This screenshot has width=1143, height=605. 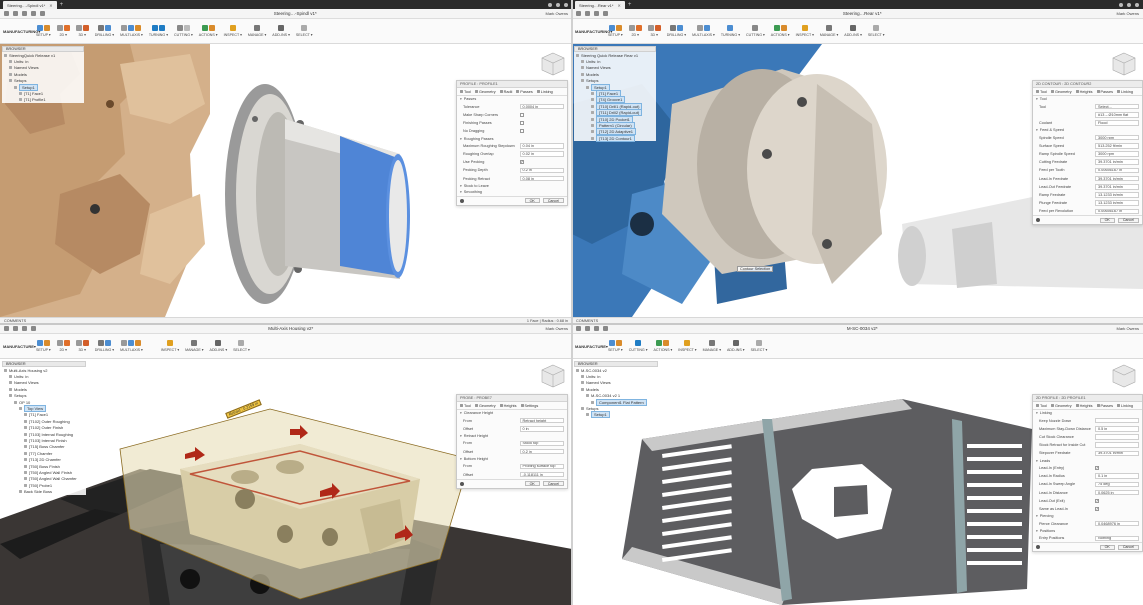 I want to click on field-input: -0.118111 in, so click(x=541, y=474).